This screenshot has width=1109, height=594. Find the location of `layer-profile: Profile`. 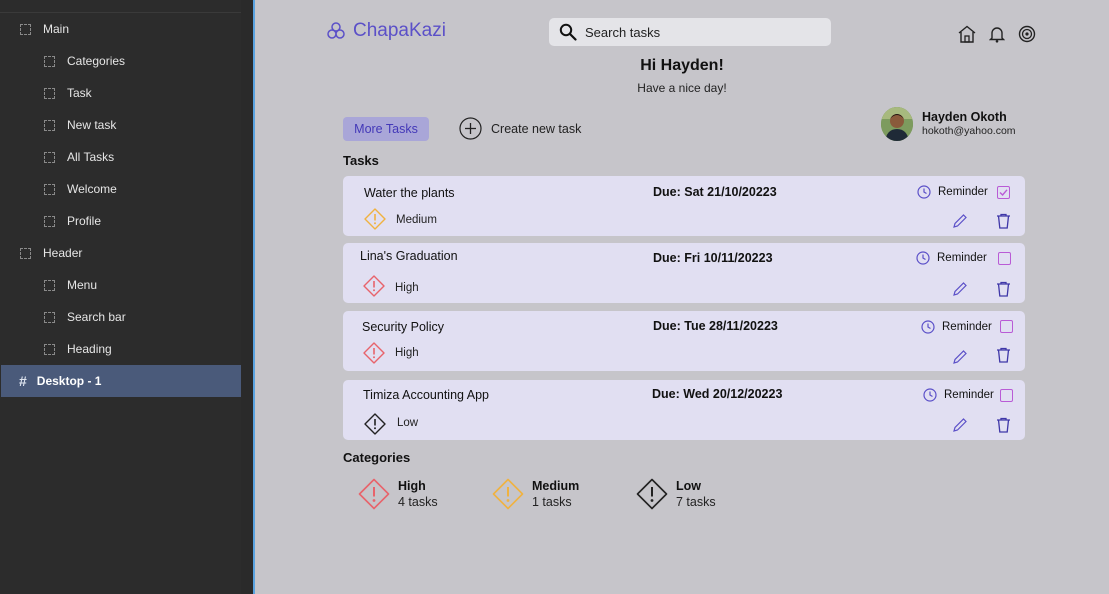

layer-profile: Profile is located at coordinates (72, 221).